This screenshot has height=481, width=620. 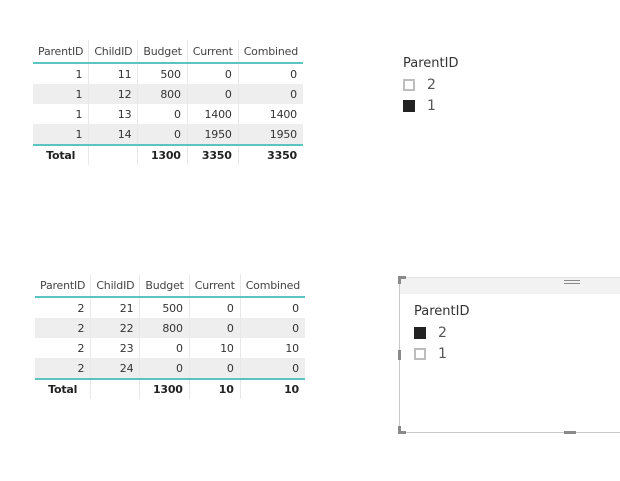 I want to click on table-row: 2 22 800 0 0, so click(x=170, y=328).